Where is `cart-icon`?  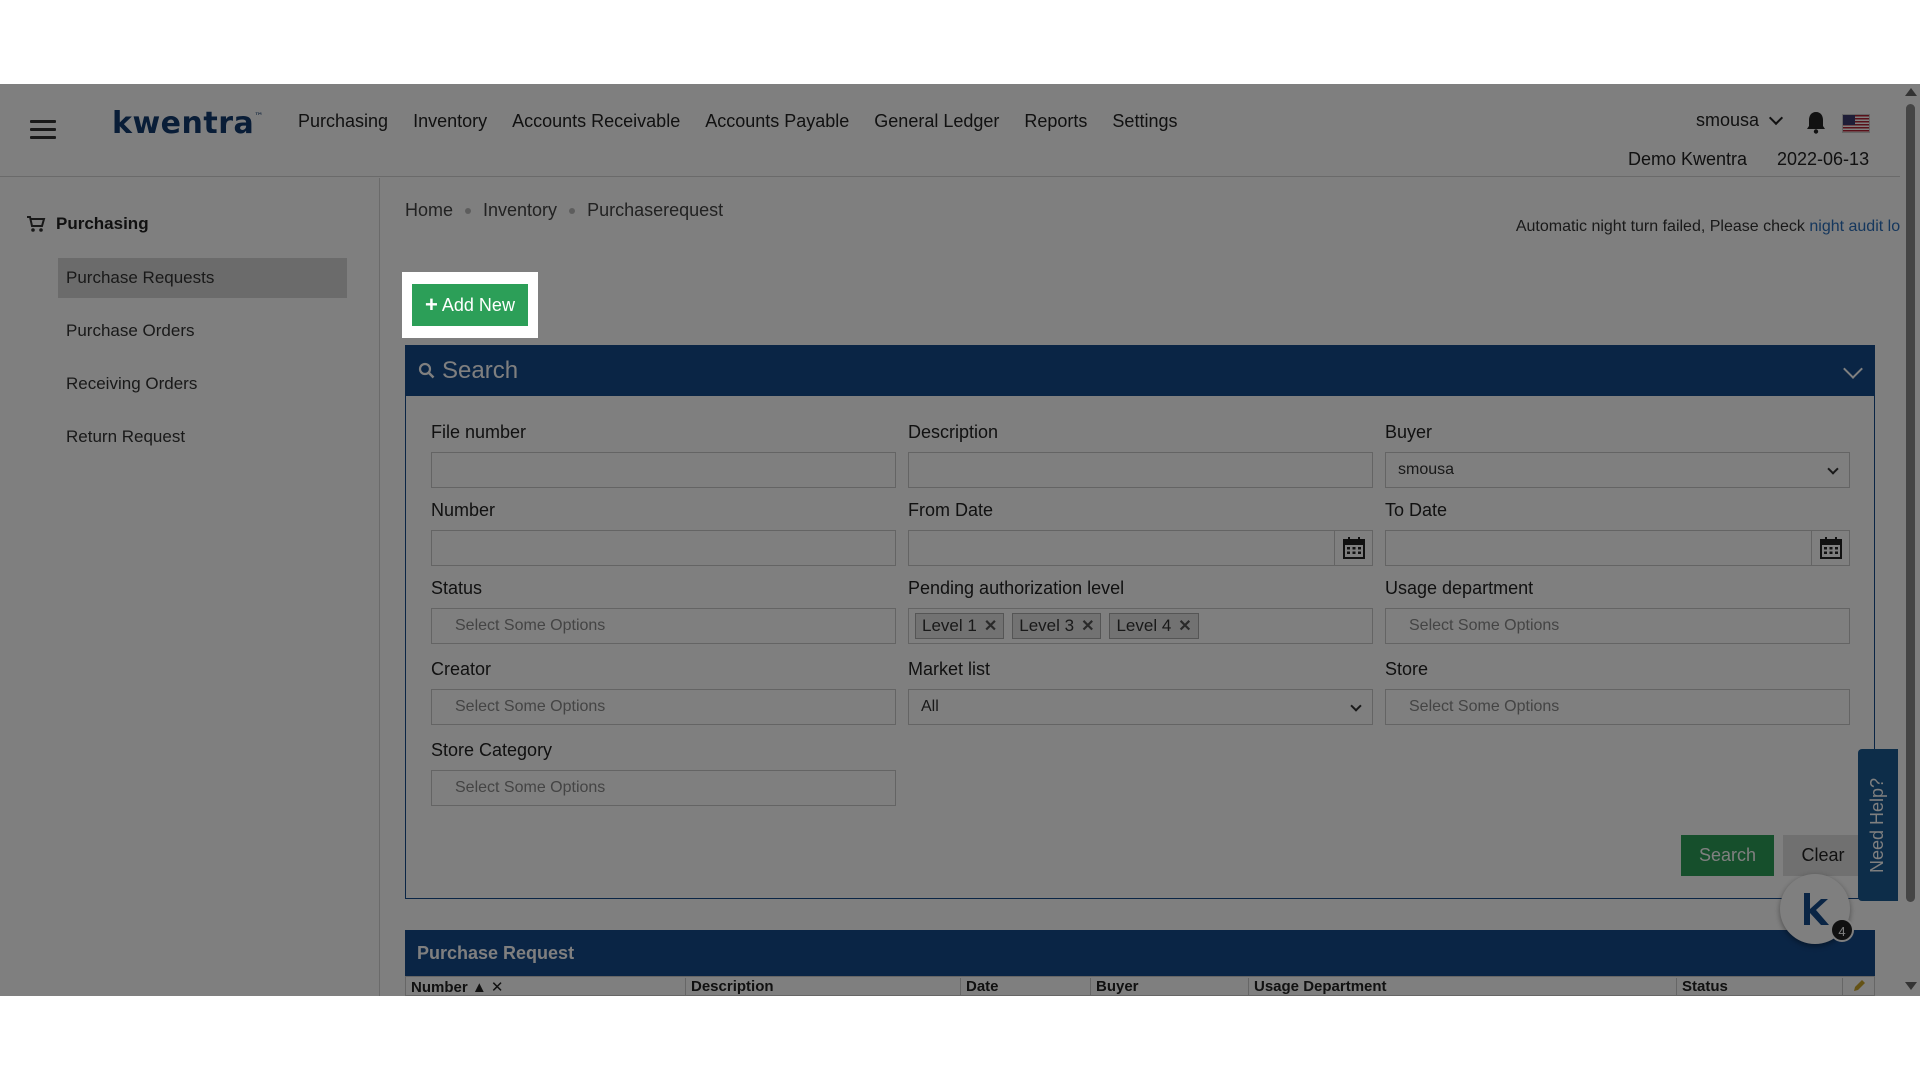
cart-icon is located at coordinates (36, 224).